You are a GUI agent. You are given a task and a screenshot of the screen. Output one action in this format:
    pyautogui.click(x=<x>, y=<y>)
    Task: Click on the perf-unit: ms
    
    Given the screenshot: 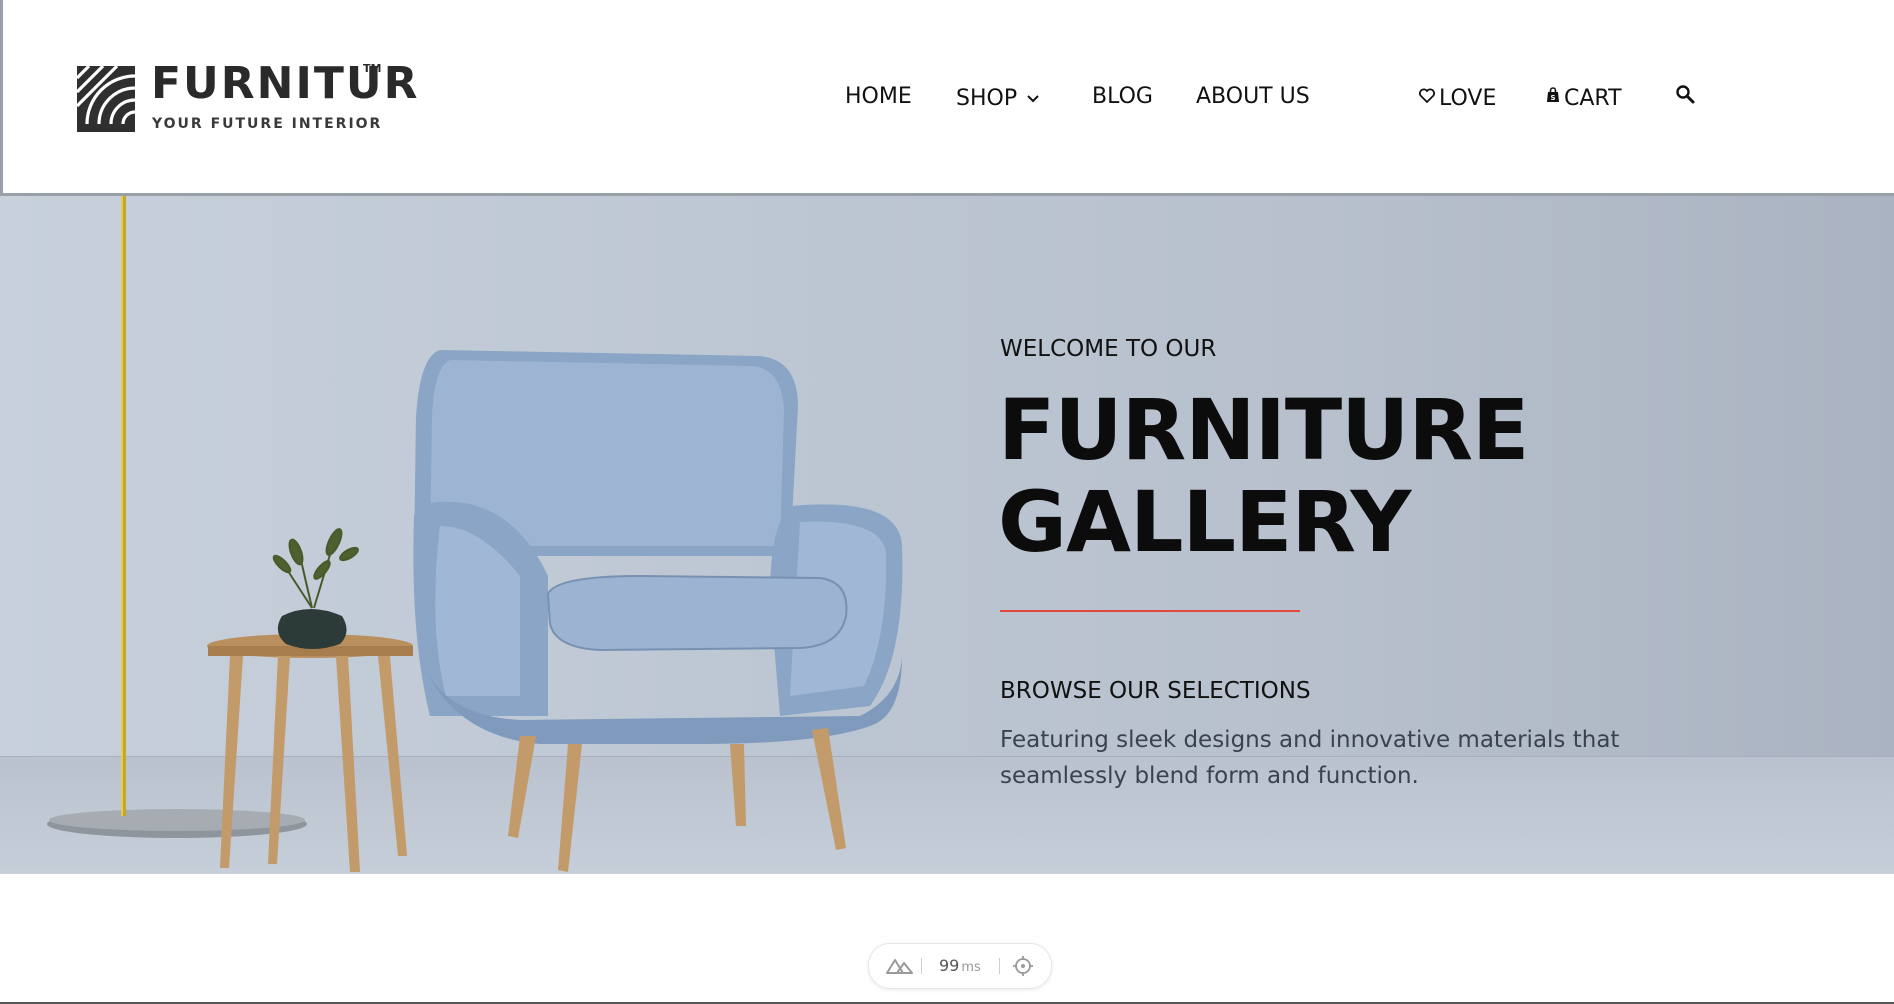 What is the action you would take?
    pyautogui.click(x=971, y=967)
    